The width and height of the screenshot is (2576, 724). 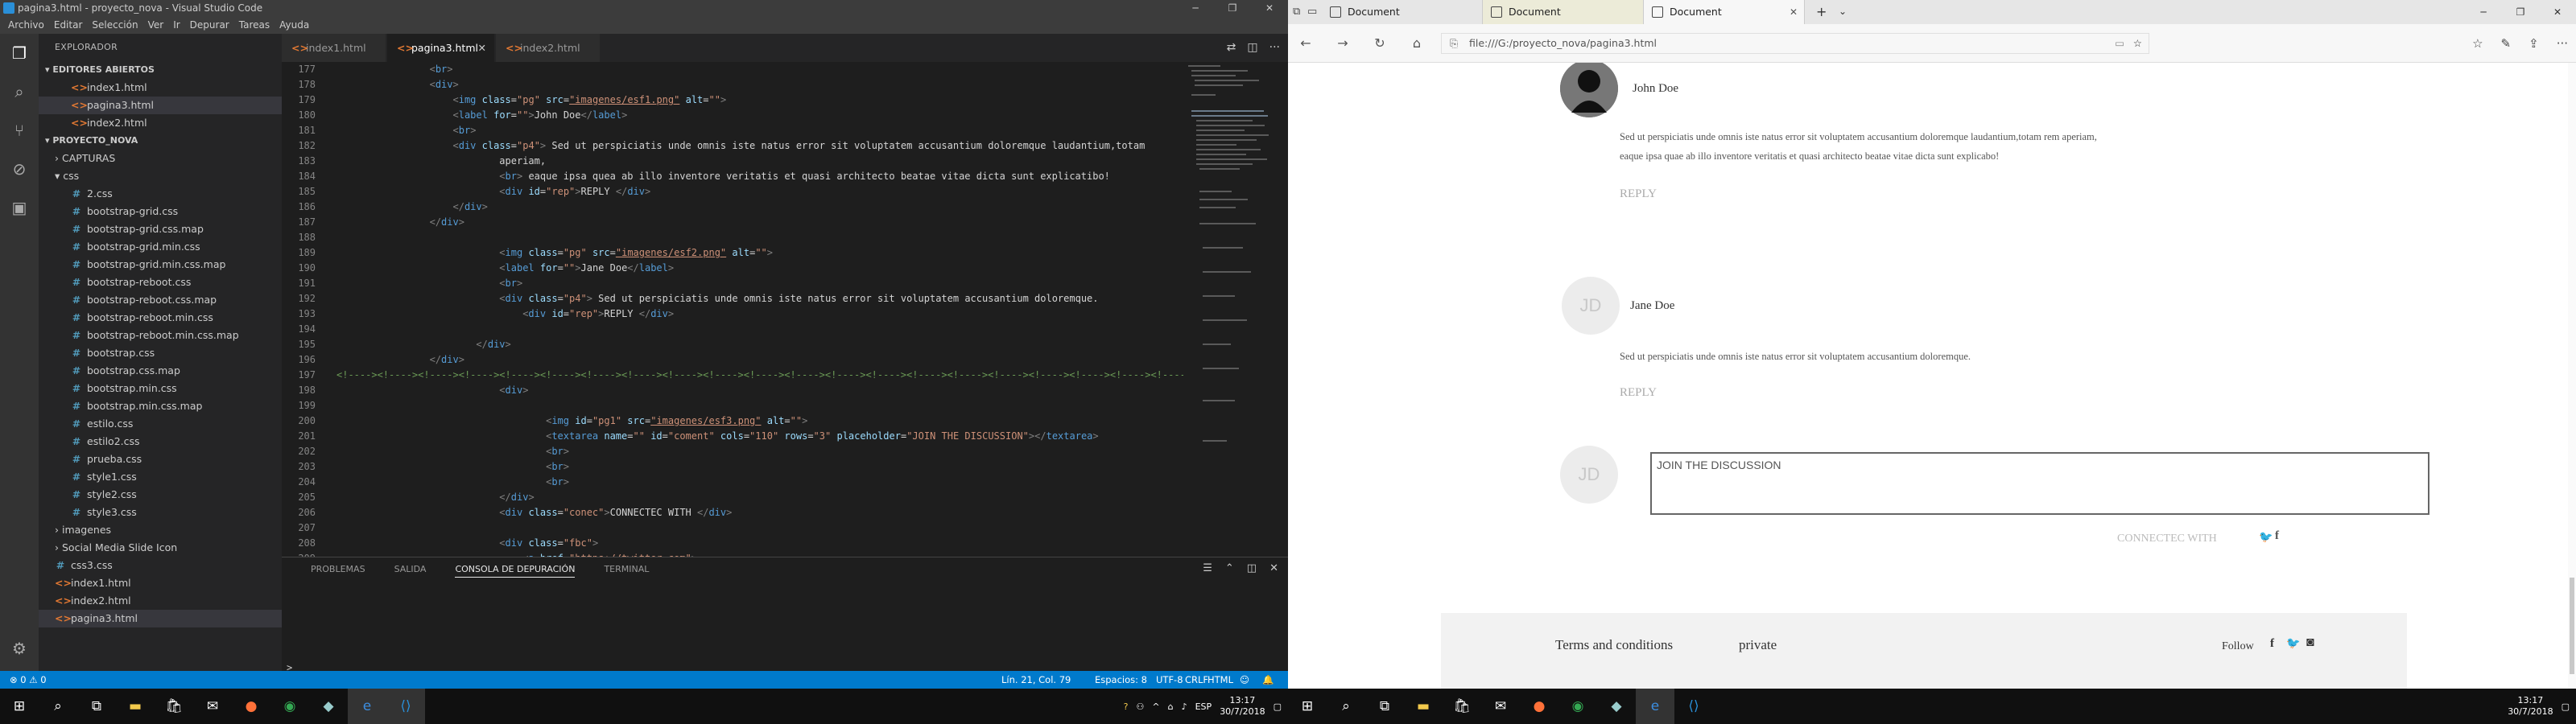 I want to click on facebook-icon: f, so click(x=2277, y=536).